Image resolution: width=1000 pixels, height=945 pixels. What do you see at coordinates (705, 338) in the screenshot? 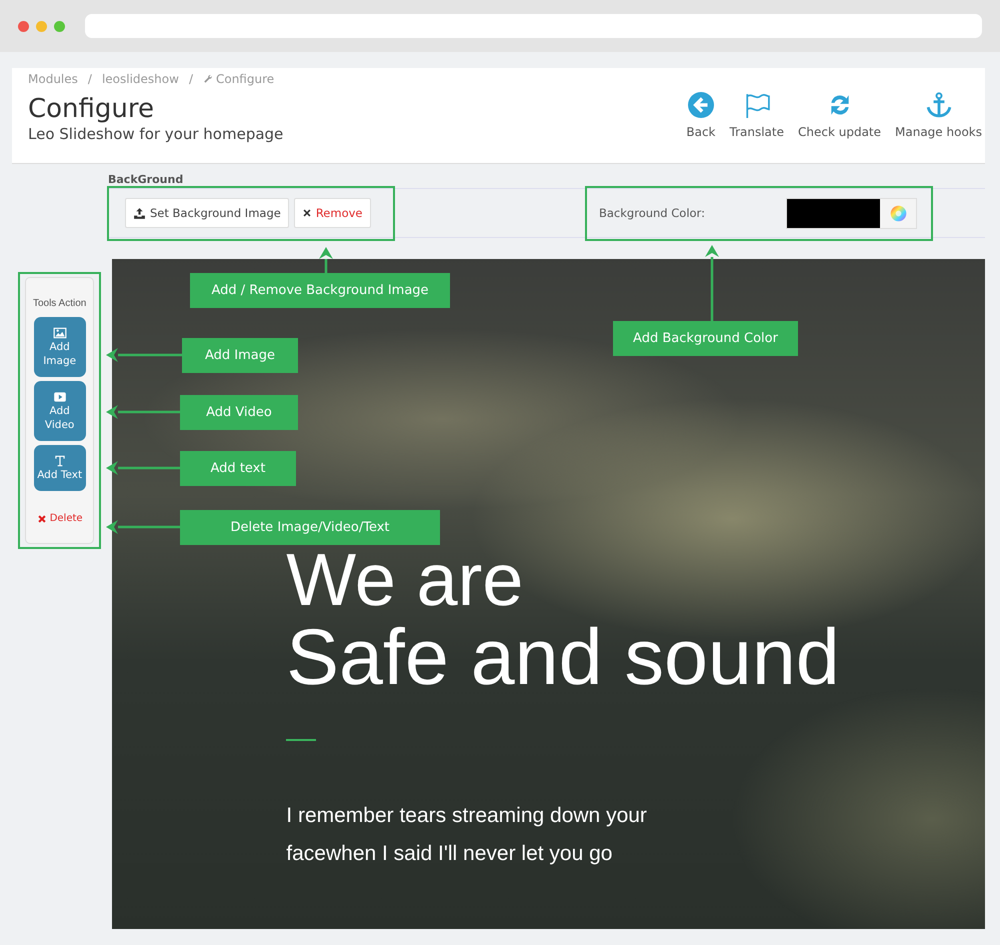
I see `callout-label: Add Background Color` at bounding box center [705, 338].